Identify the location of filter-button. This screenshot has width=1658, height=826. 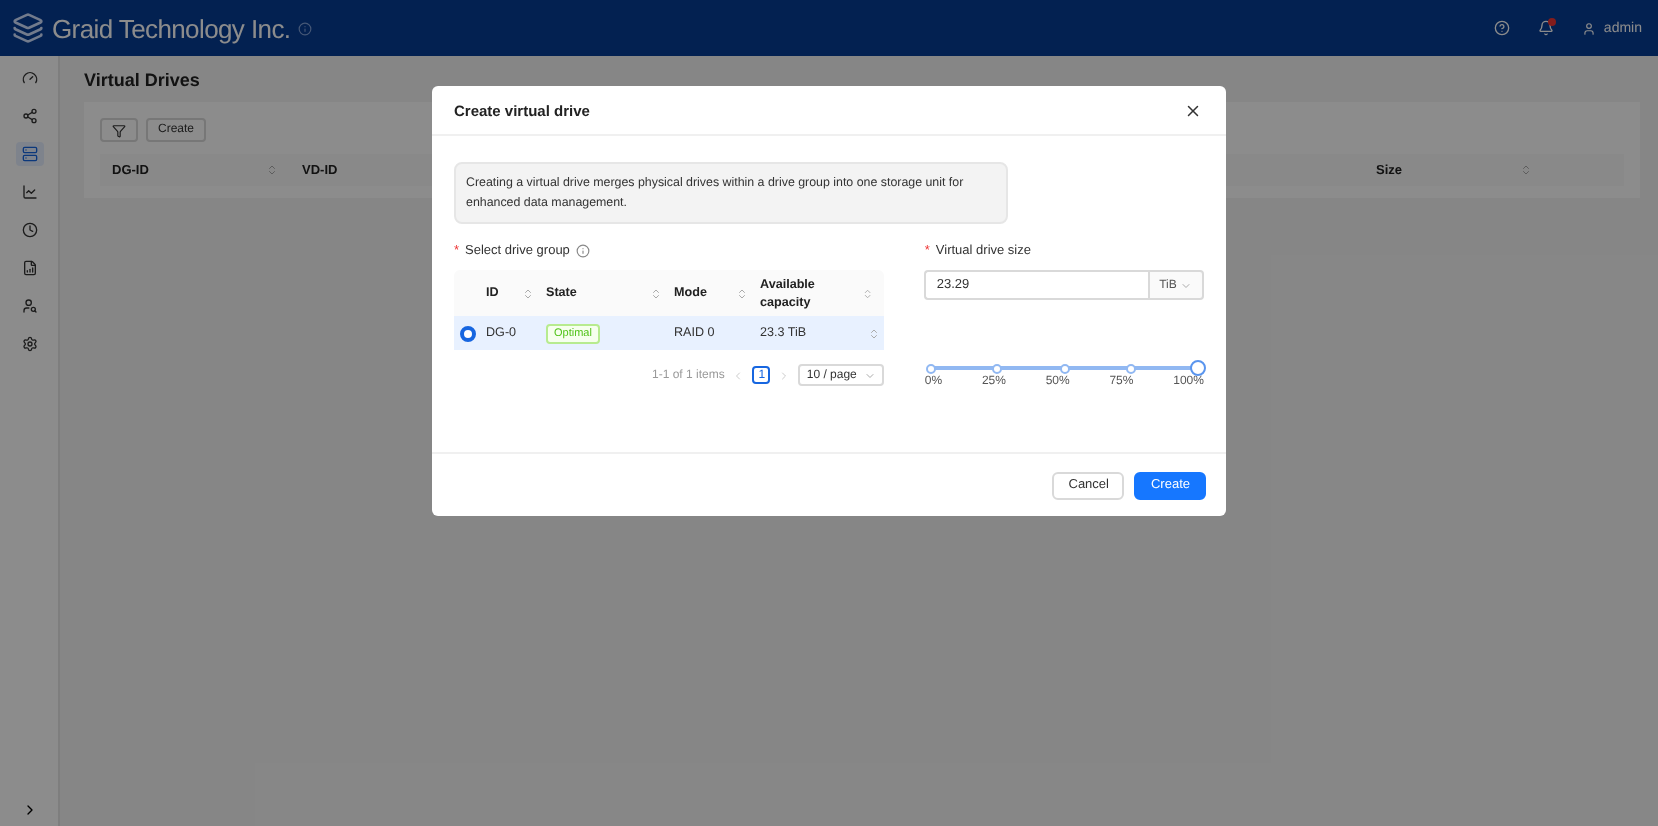
(119, 130).